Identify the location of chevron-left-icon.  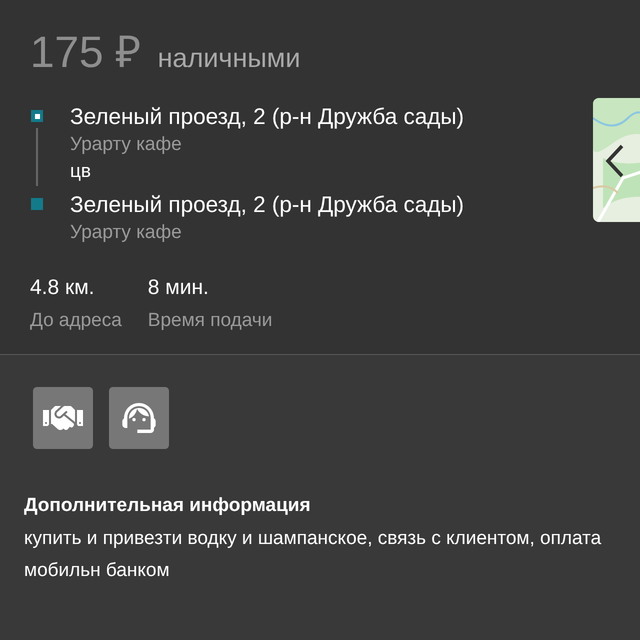
(615, 161).